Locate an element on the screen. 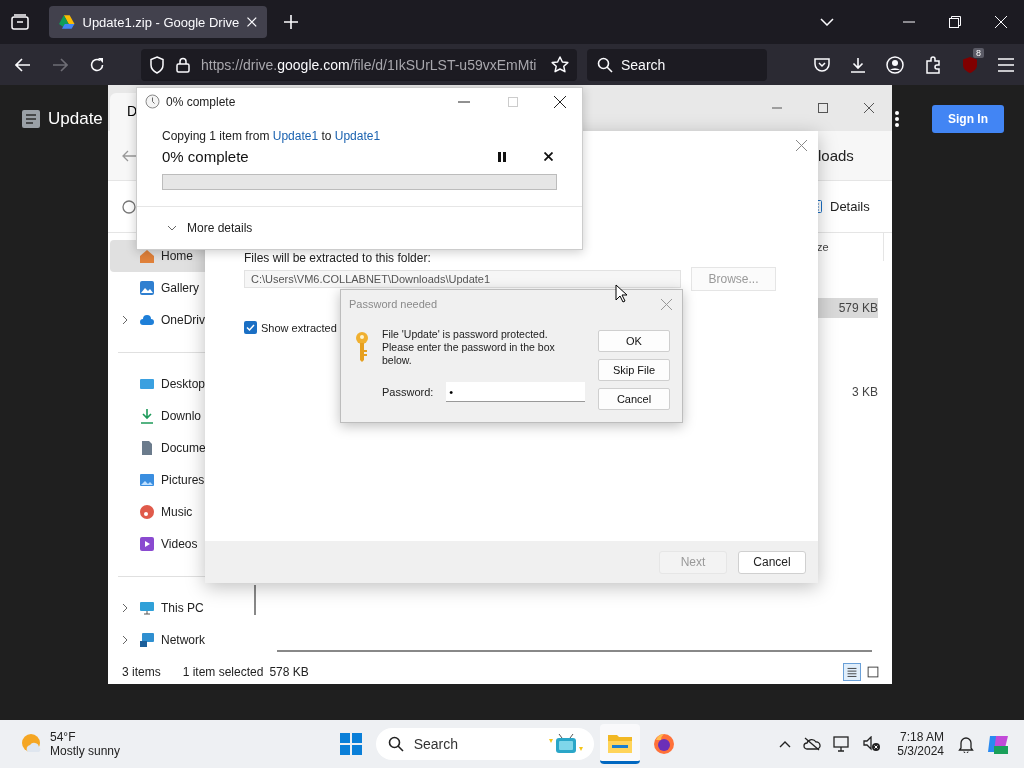 This screenshot has height=768, width=1024. password-message: File 'Update' is password protected. Please enter the password in the box below. is located at coordinates (469, 348).